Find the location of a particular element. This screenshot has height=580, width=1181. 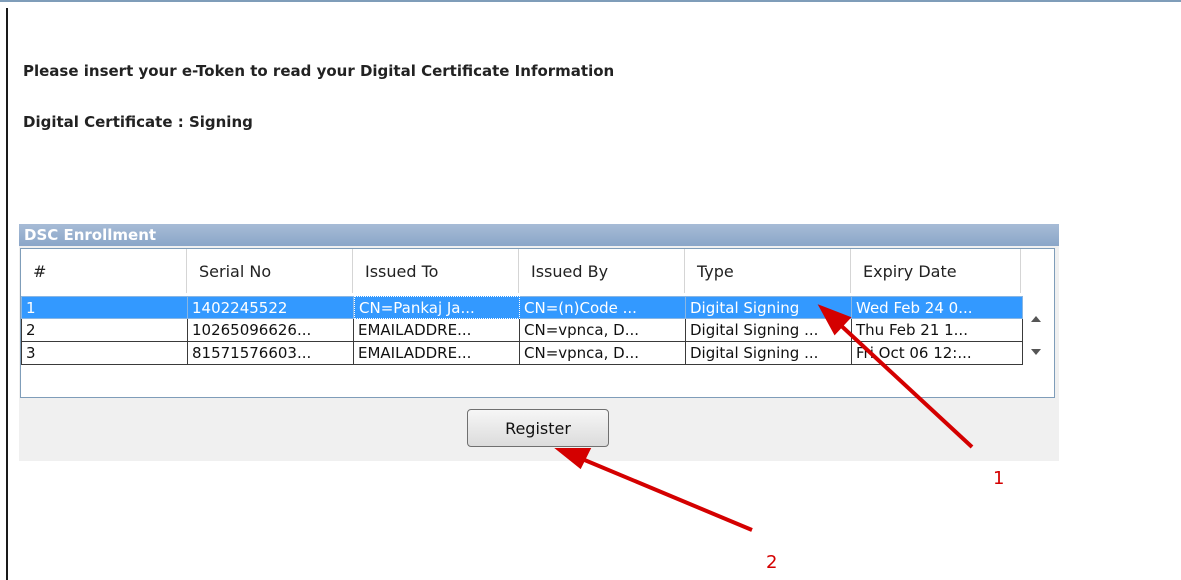

annotation-marker-1: 1 is located at coordinates (999, 478).